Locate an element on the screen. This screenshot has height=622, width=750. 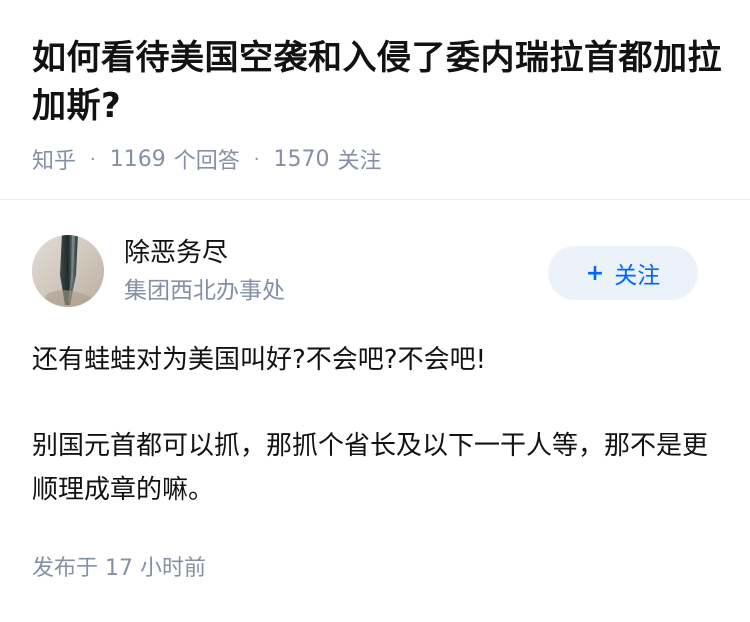
follower-count-label: 关注 is located at coordinates (359, 161).